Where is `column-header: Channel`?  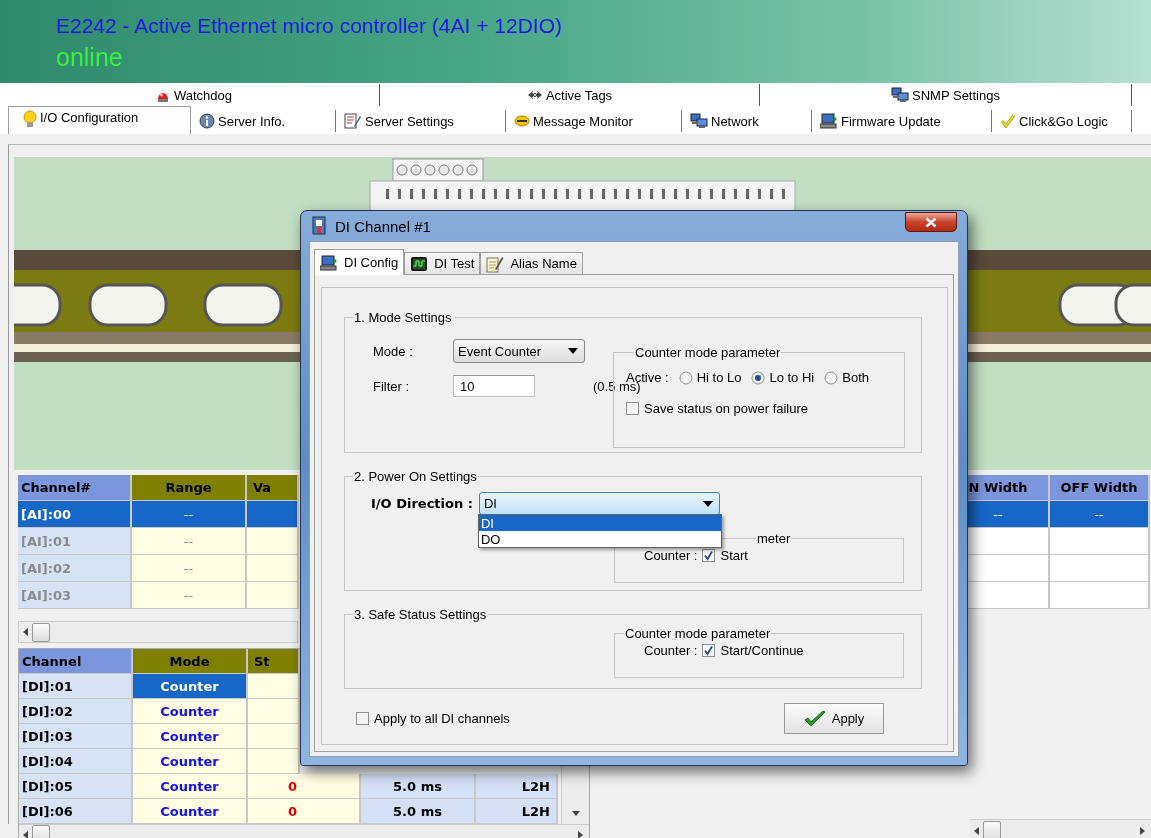
column-header: Channel is located at coordinates (76, 661).